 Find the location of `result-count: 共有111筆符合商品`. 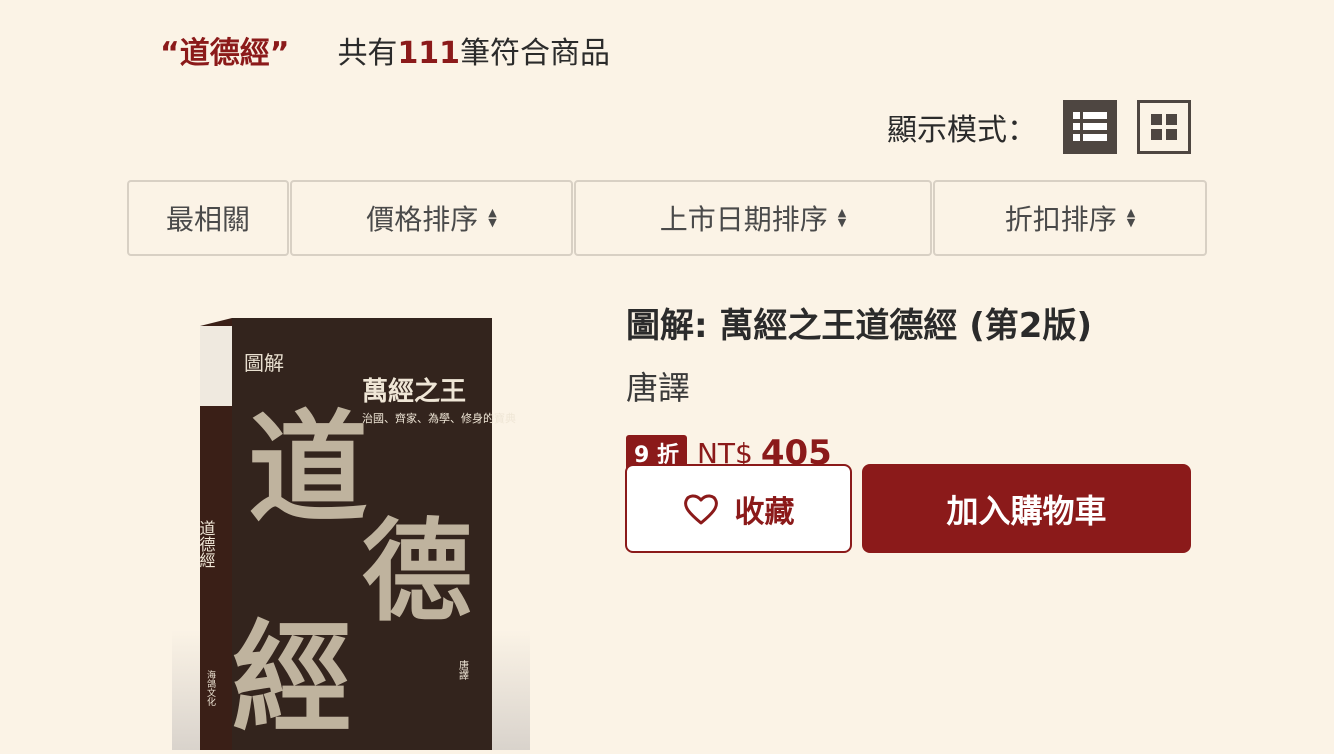

result-count: 共有111筆符合商品 is located at coordinates (474, 53).